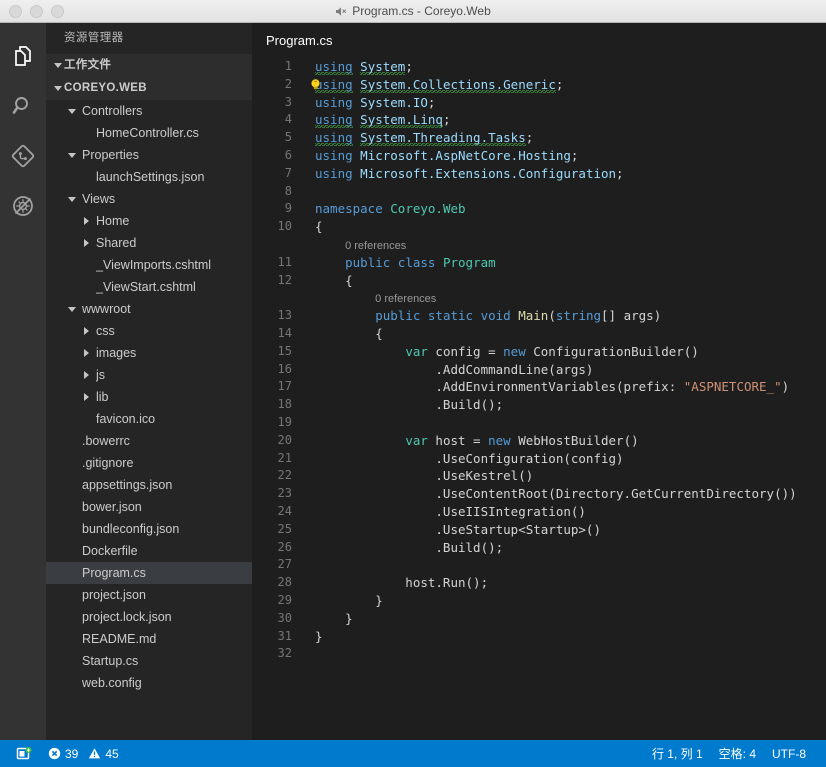 The width and height of the screenshot is (826, 767). What do you see at coordinates (149, 441) in the screenshot?
I see `tree-file: .bowerrc` at bounding box center [149, 441].